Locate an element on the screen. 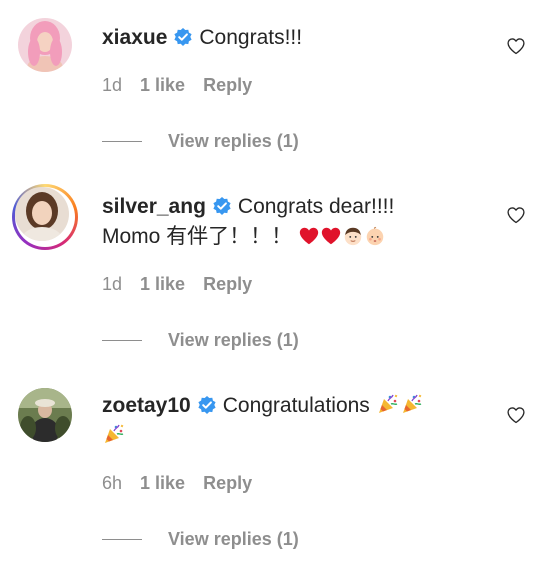  comment-body: Congrats dear!!!! is located at coordinates (316, 206).